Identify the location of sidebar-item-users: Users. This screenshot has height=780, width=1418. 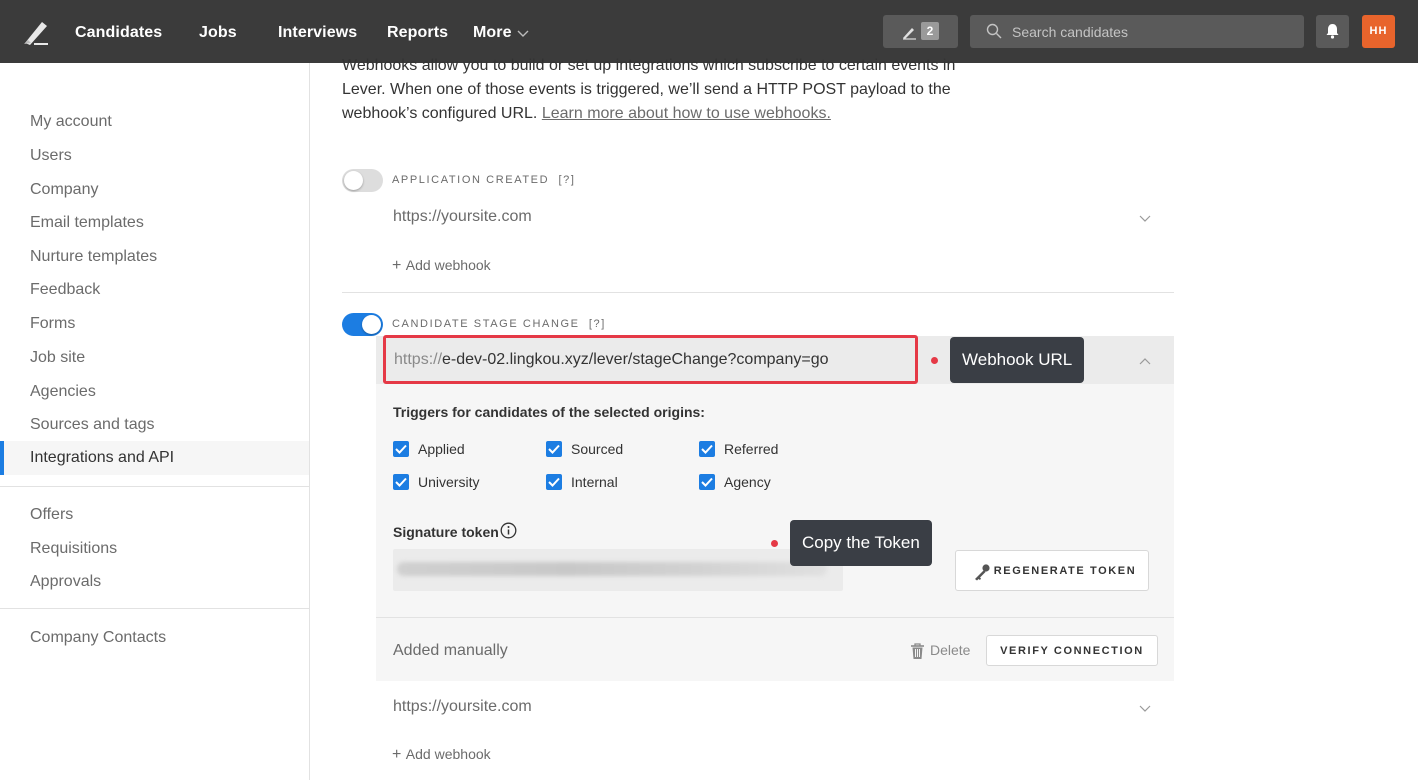
(51, 156).